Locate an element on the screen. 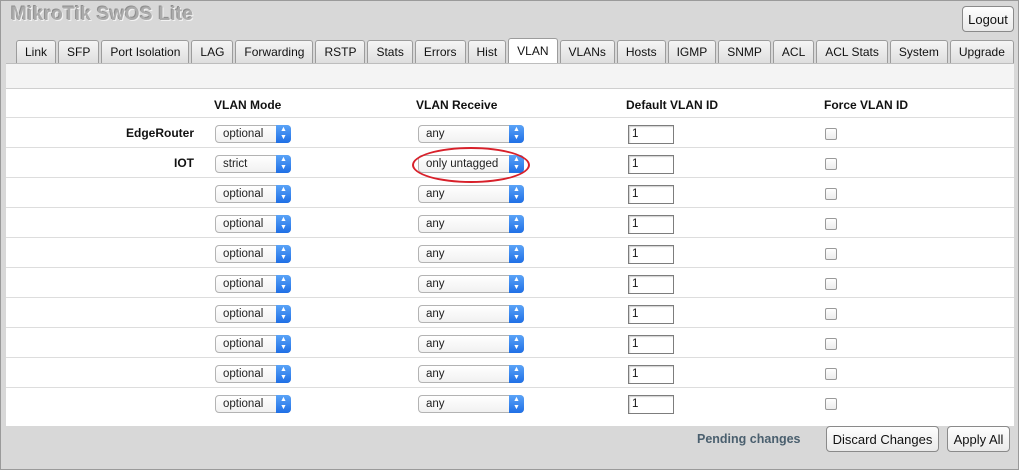 This screenshot has height=470, width=1019. apply-all-button: Apply All is located at coordinates (978, 439).